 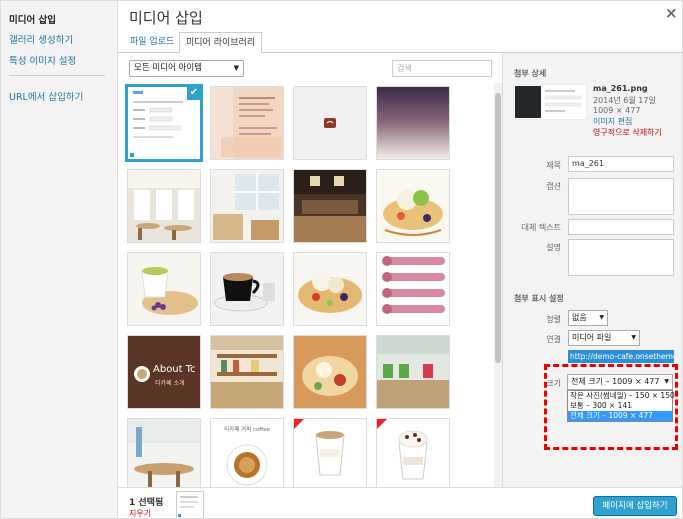 What do you see at coordinates (617, 110) in the screenshot?
I see `image-dimensions: 1009 × 477` at bounding box center [617, 110].